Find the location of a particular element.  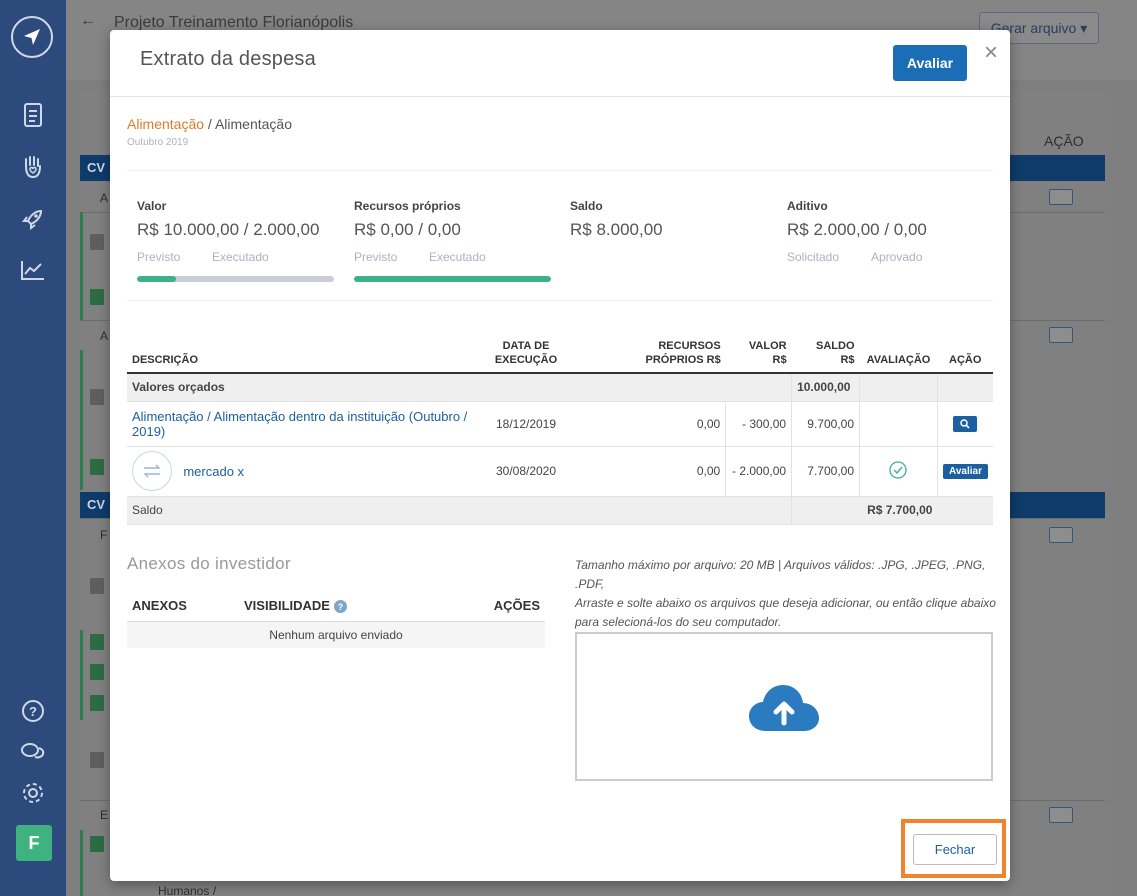

breadcrumb-period: Outubro 2019 is located at coordinates (158, 142).